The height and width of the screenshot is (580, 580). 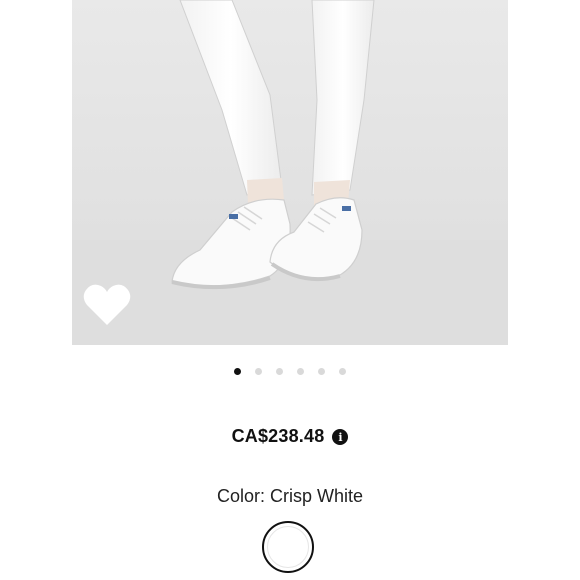 What do you see at coordinates (107, 305) in the screenshot?
I see `favorite-heart-icon` at bounding box center [107, 305].